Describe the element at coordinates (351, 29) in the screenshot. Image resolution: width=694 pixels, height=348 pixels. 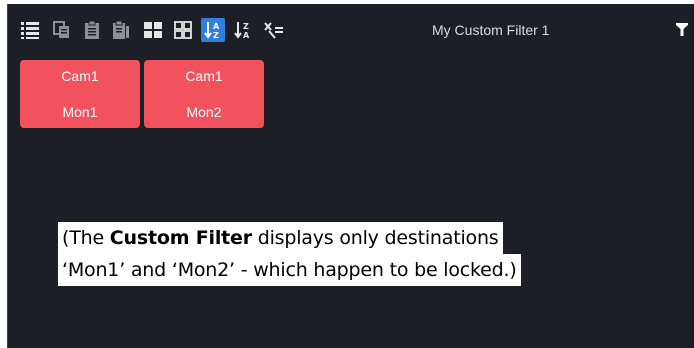
I see `toolbar: A Z Z A My Custom Filter 1` at that location.